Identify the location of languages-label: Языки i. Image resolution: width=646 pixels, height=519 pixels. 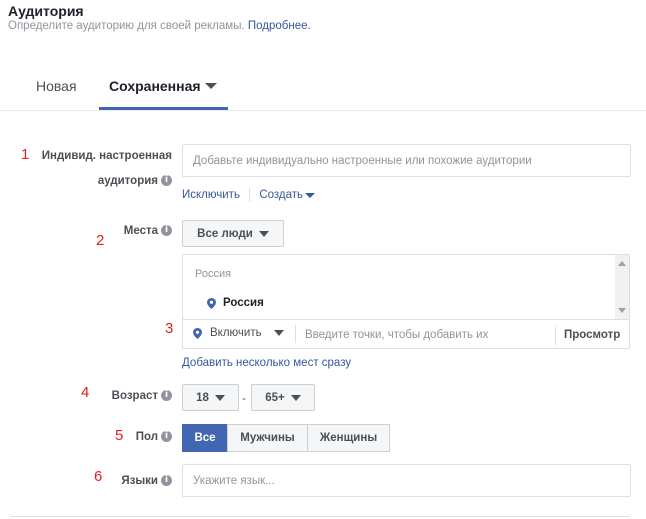
(136, 481).